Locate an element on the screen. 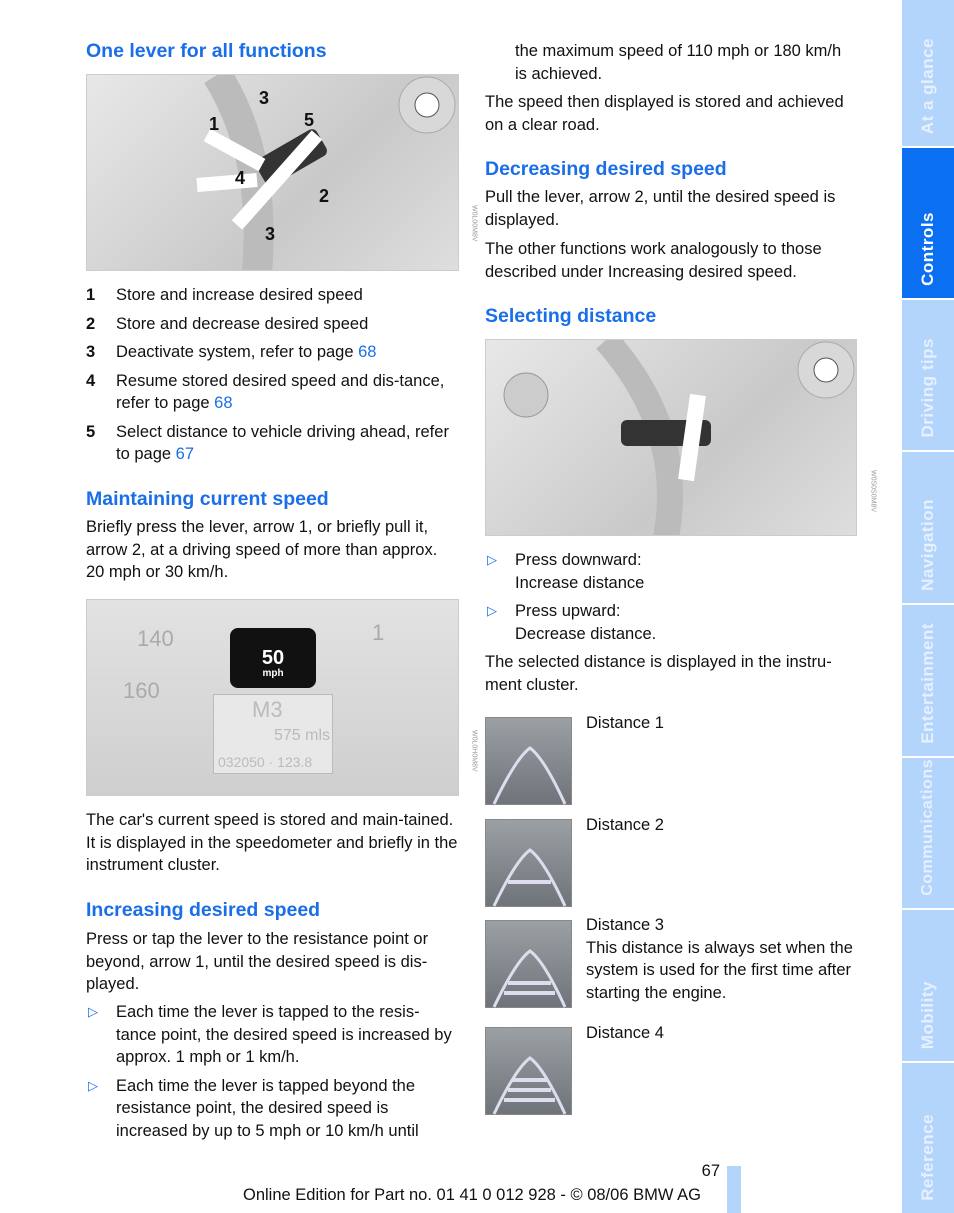  figure-code: W0L00M8V is located at coordinates (474, 223).